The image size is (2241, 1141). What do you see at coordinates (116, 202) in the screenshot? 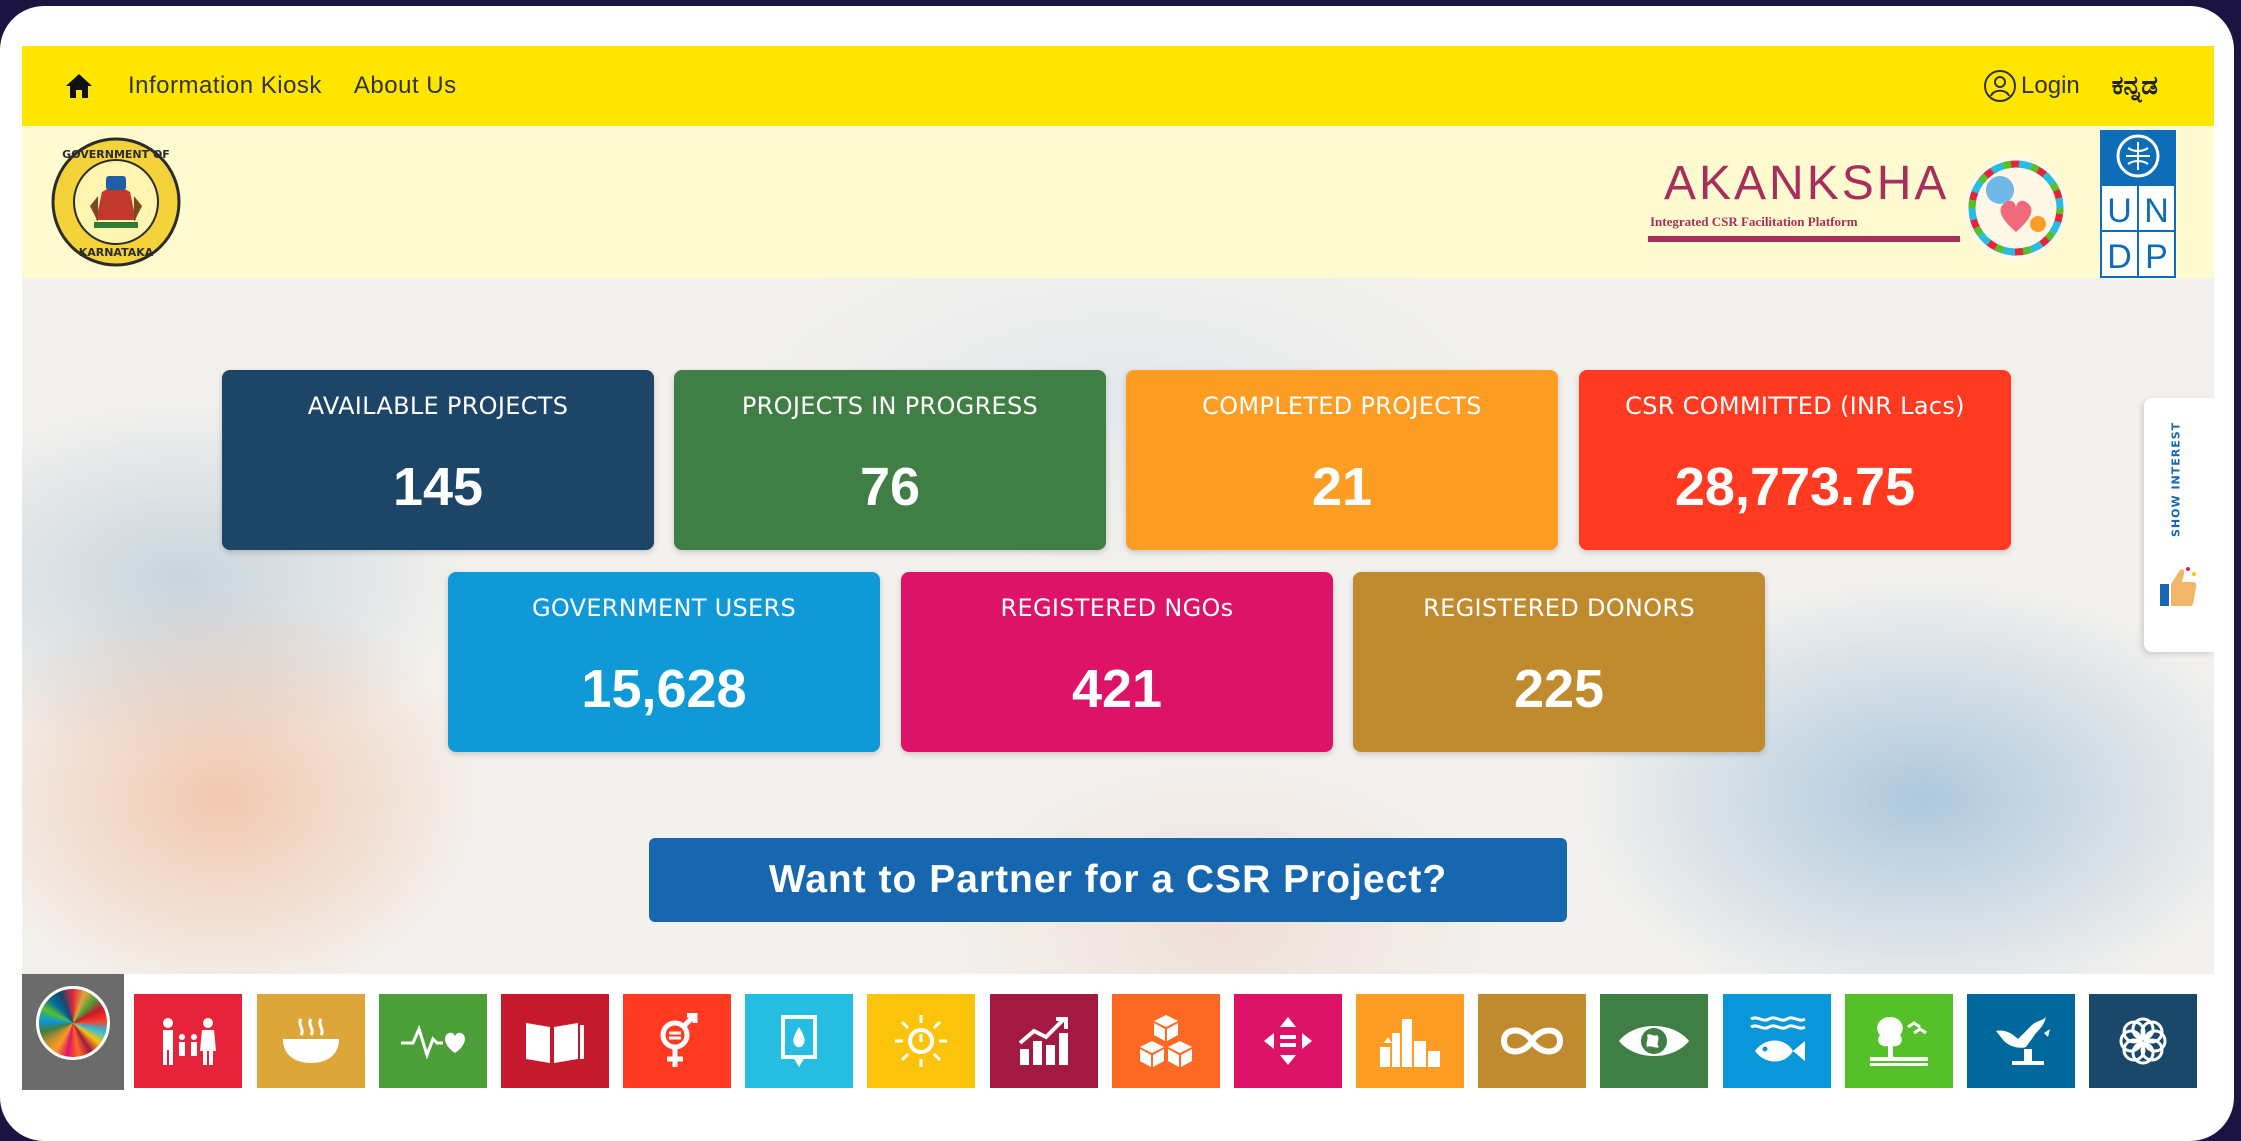
I see `karnataka-emblem-logo: GOVERNMENT OF KARNATAKA` at bounding box center [116, 202].